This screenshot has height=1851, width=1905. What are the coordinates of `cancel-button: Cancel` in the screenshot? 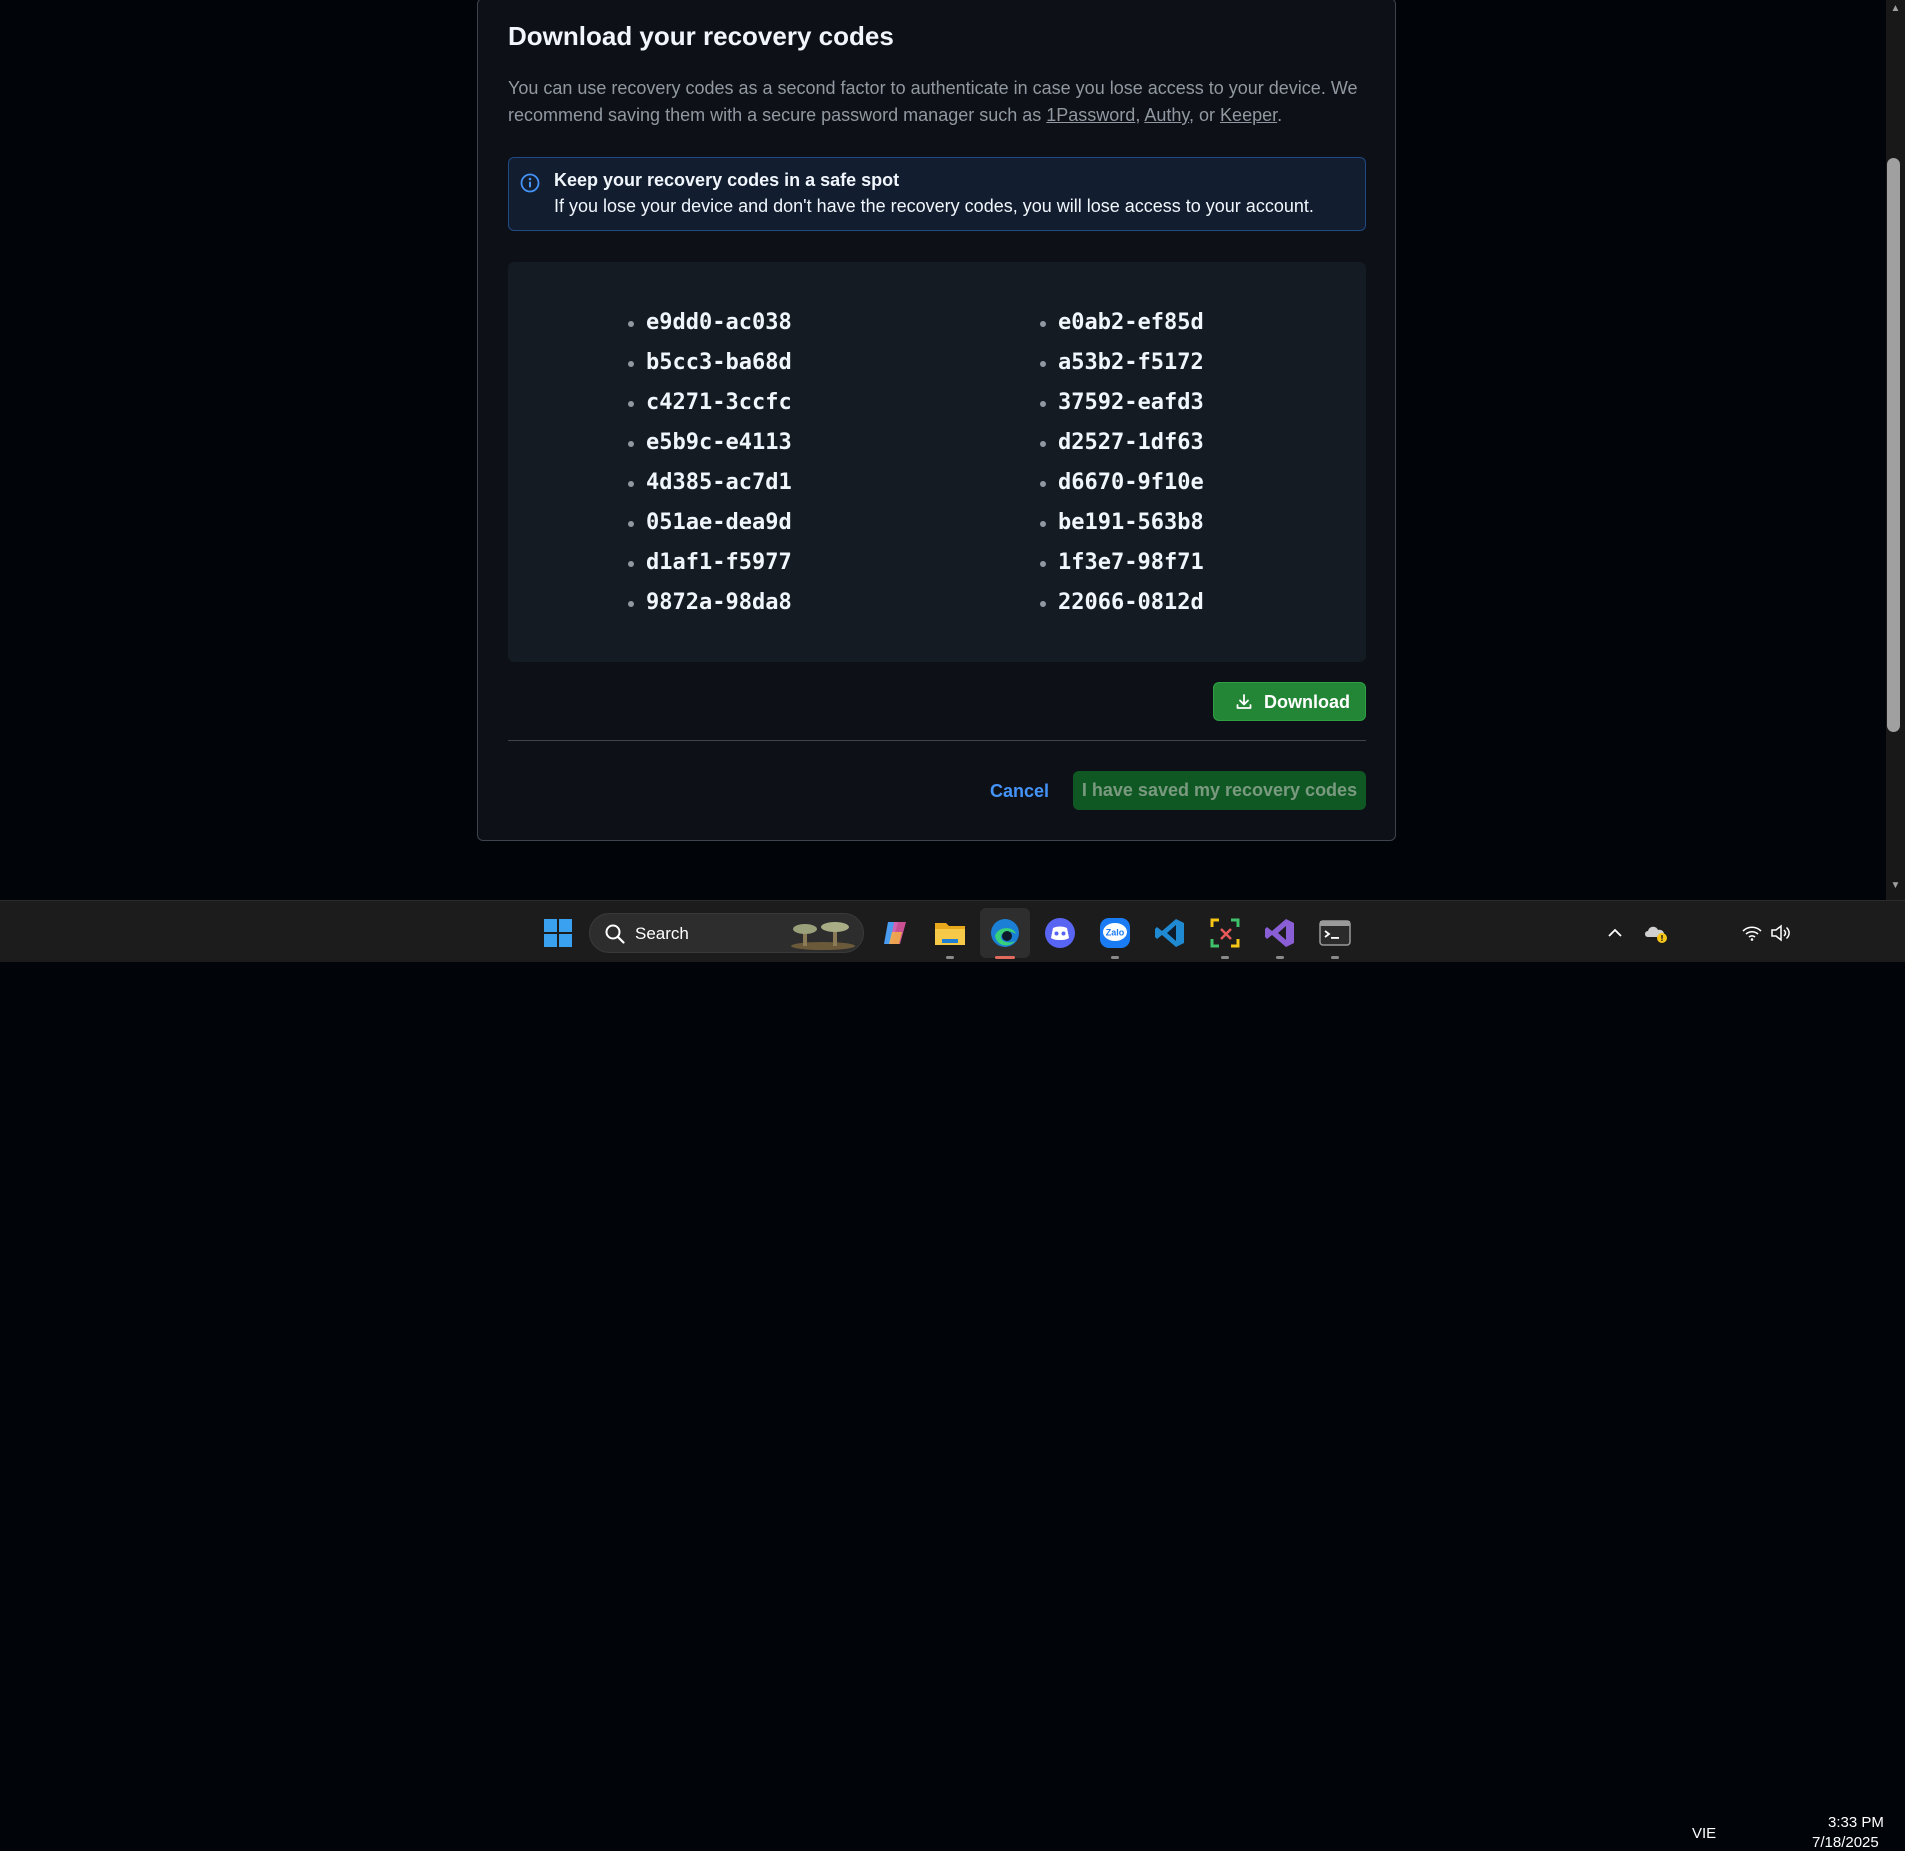 It's located at (1019, 791).